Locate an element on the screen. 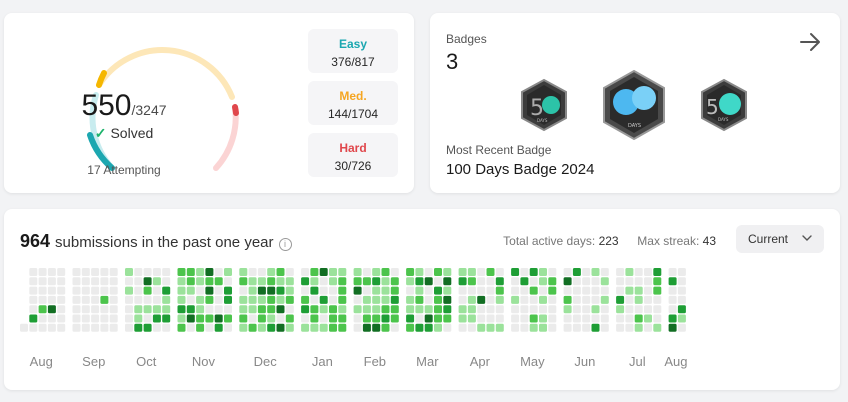 The image size is (848, 402). 50-days-badge-icon: 5 DAYS is located at coordinates (544, 105).